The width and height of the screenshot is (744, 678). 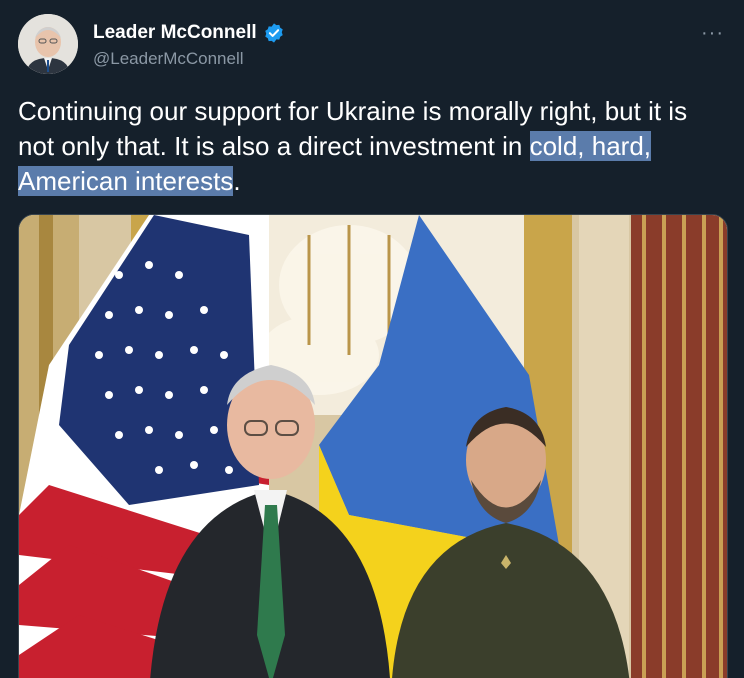 I want to click on tweet-text-end: ., so click(x=237, y=181).